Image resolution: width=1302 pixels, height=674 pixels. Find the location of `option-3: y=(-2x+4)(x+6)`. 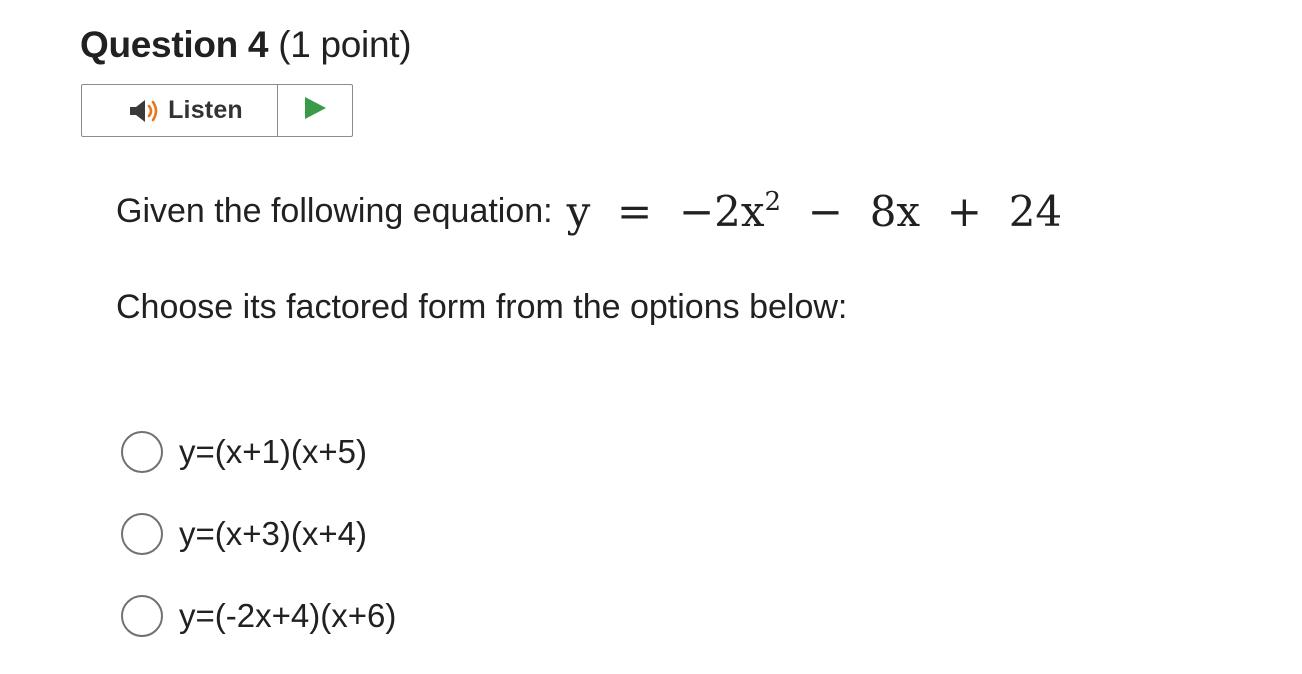

option-3: y=(-2x+4)(x+6) is located at coordinates (258, 616).